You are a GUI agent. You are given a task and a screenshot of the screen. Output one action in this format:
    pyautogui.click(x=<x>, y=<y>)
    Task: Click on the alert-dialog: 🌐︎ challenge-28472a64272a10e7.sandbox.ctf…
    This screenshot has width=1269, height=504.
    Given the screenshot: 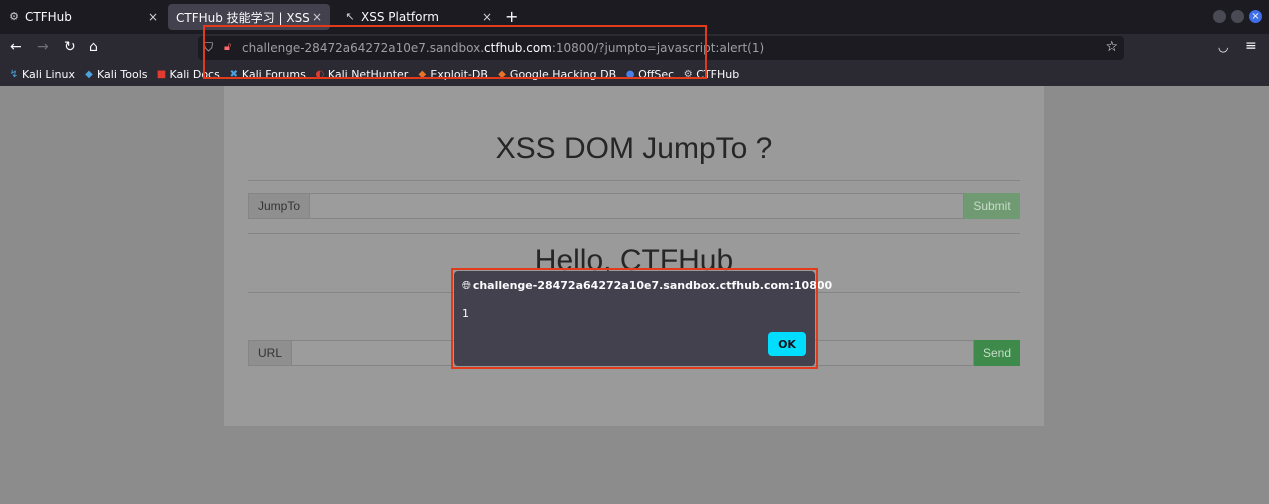 What is the action you would take?
    pyautogui.click(x=643, y=318)
    